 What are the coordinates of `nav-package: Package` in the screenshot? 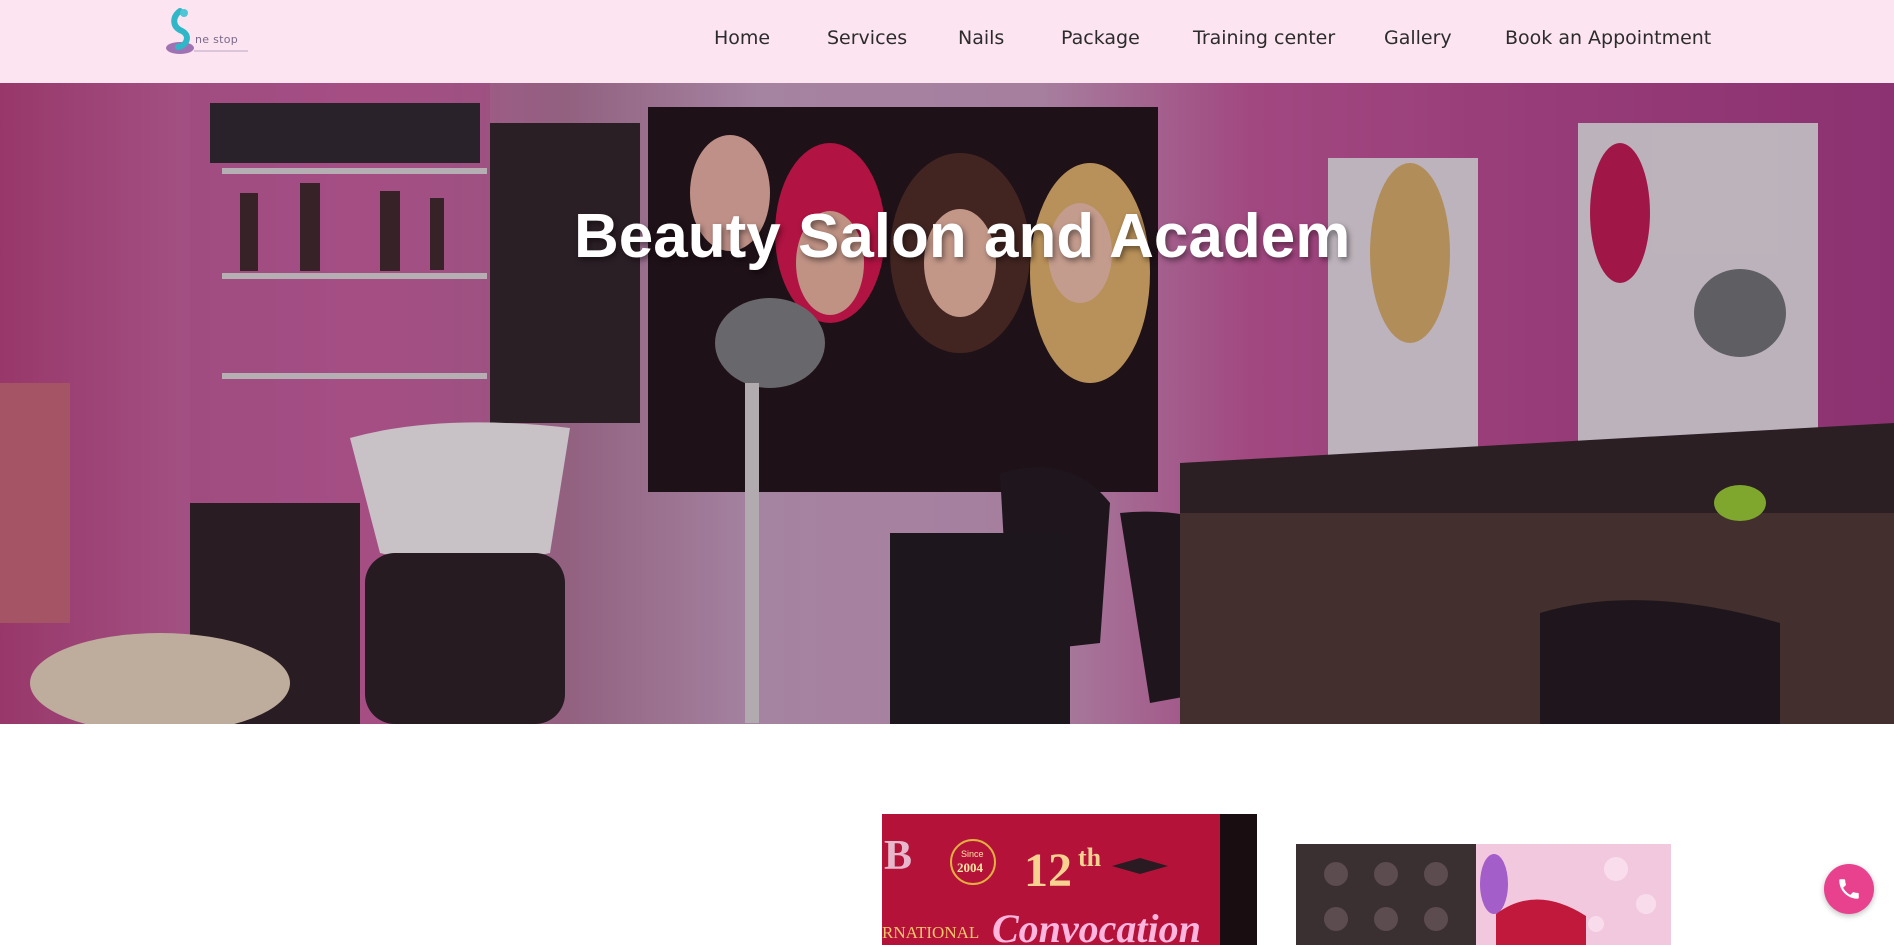 It's located at (1100, 38).